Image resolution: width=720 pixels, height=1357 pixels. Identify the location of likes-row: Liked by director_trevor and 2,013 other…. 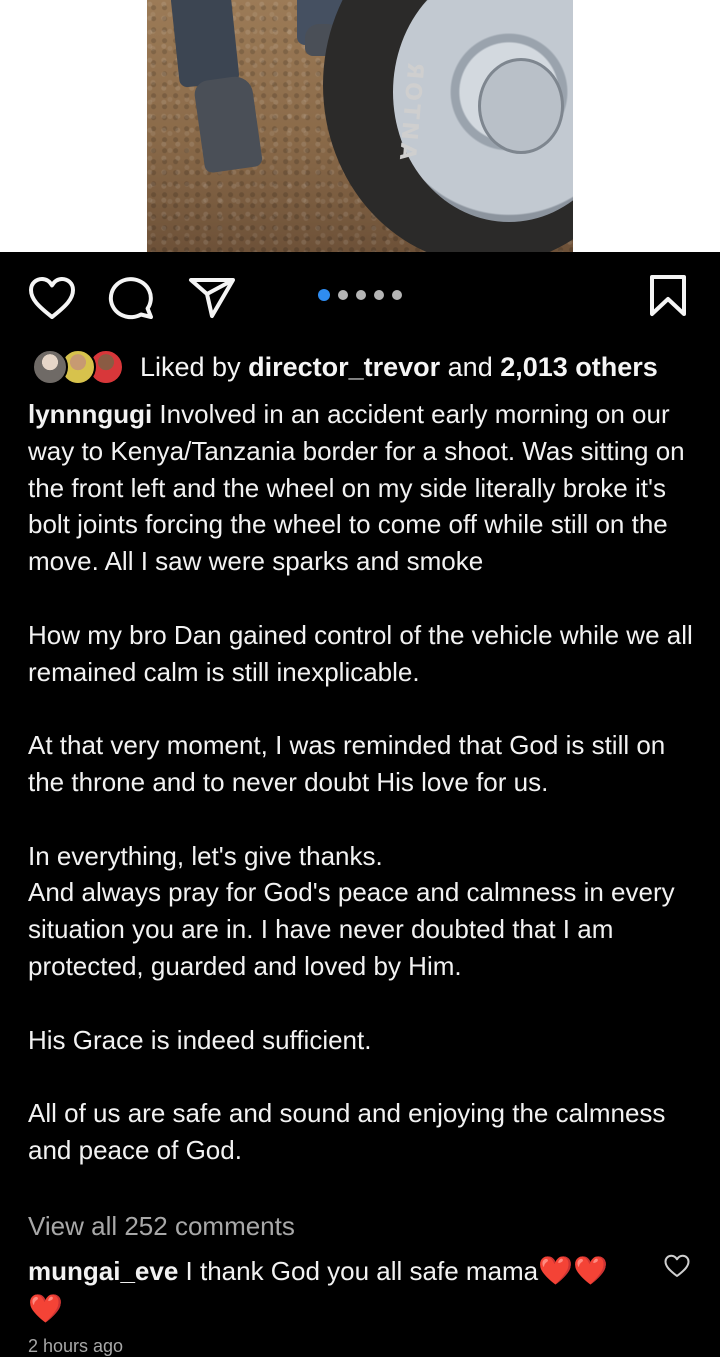
(345, 367).